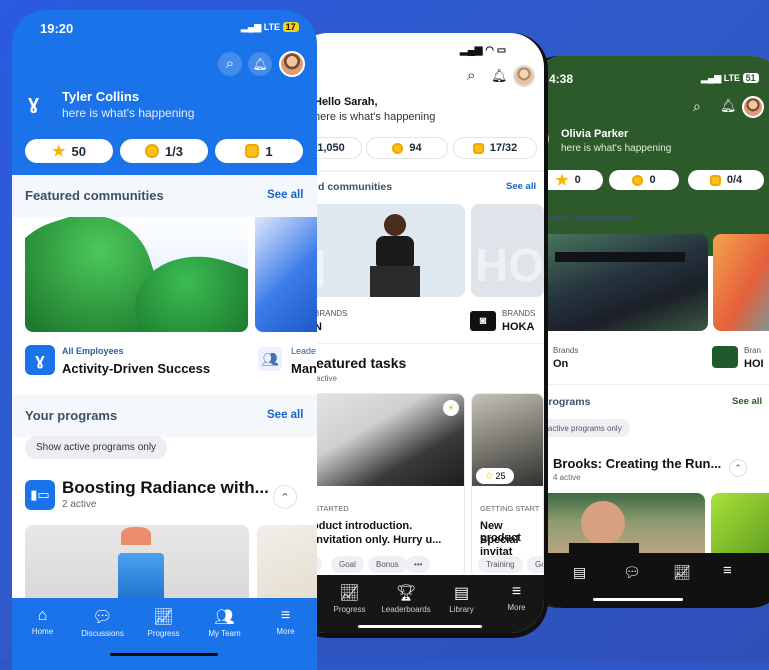 The height and width of the screenshot is (670, 769). What do you see at coordinates (754, 364) in the screenshot?
I see `community-name: HOI` at bounding box center [754, 364].